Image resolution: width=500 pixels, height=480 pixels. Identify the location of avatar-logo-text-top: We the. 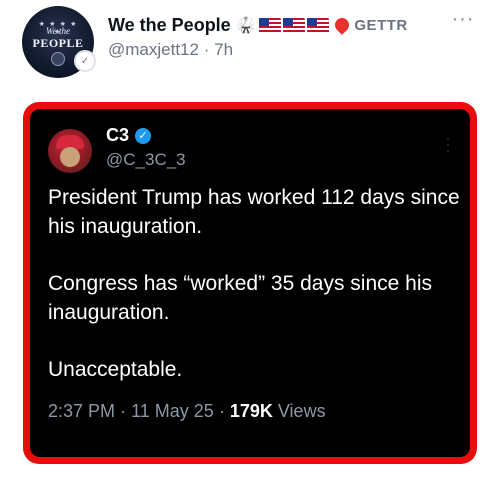
(58, 31).